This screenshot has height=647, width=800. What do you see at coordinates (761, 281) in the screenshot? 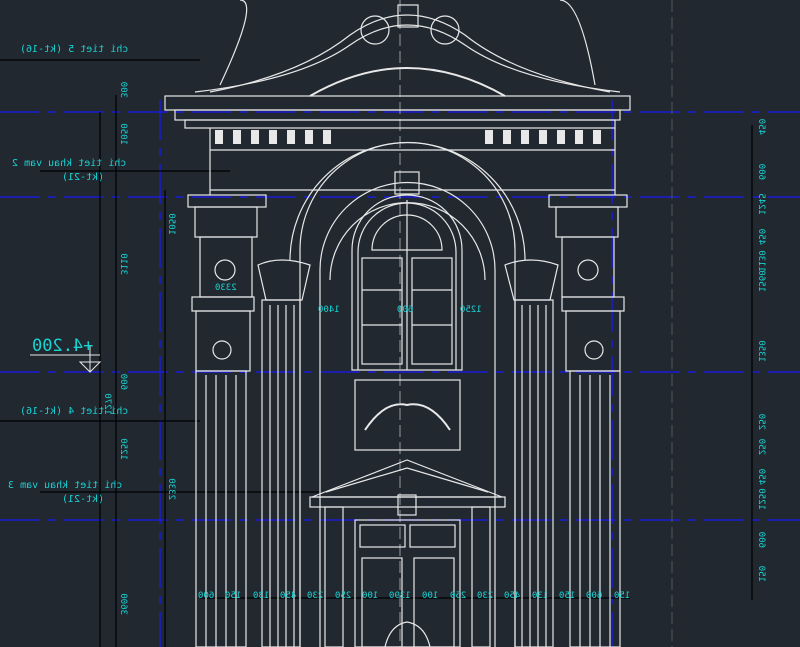
I see `dim: 1560` at bounding box center [761, 281].